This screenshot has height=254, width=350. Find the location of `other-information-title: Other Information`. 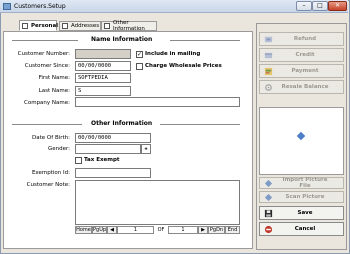

other-information-title: Other Information is located at coordinates (122, 123).